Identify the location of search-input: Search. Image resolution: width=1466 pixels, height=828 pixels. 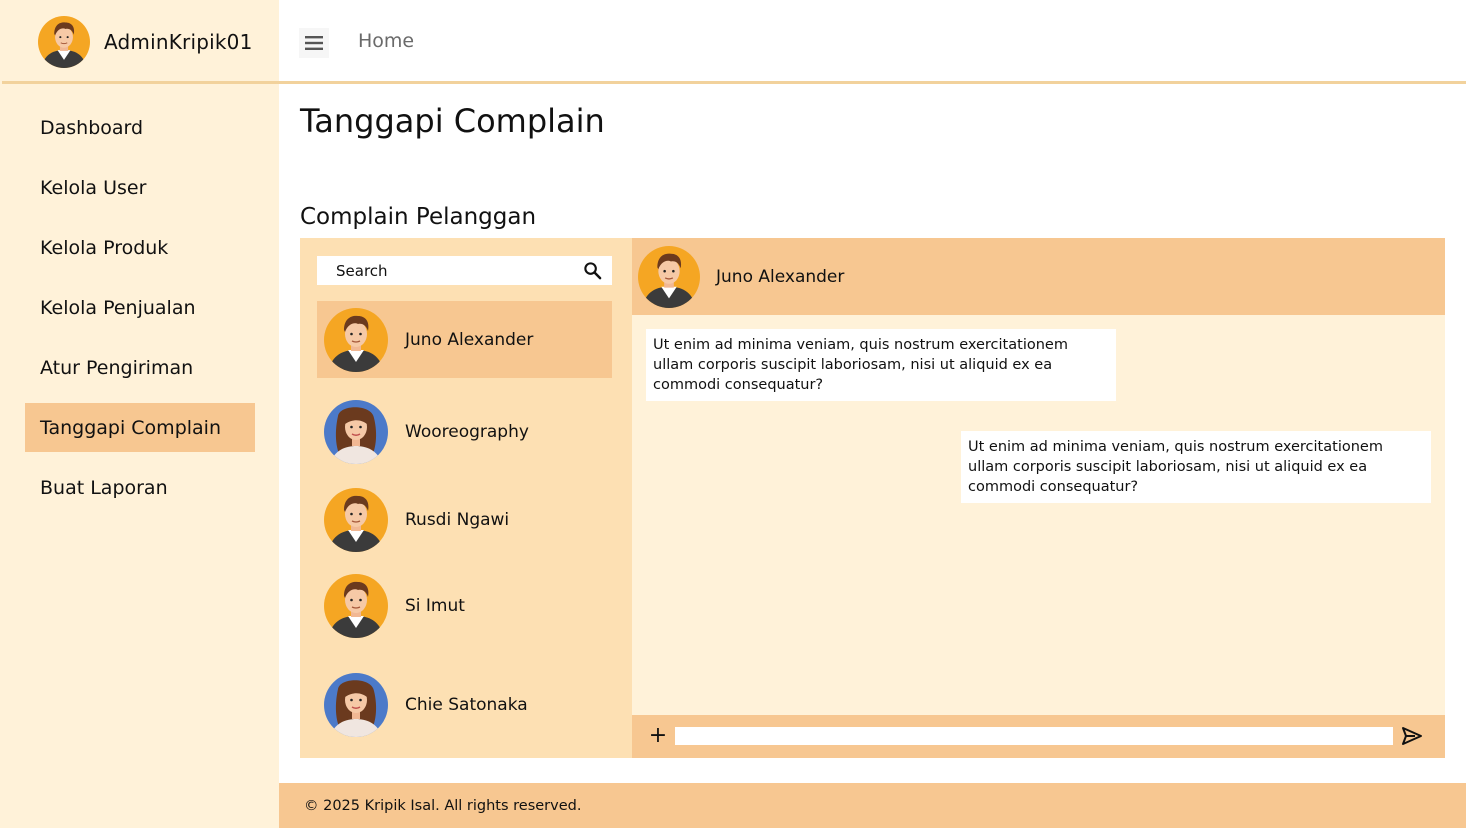
(362, 271).